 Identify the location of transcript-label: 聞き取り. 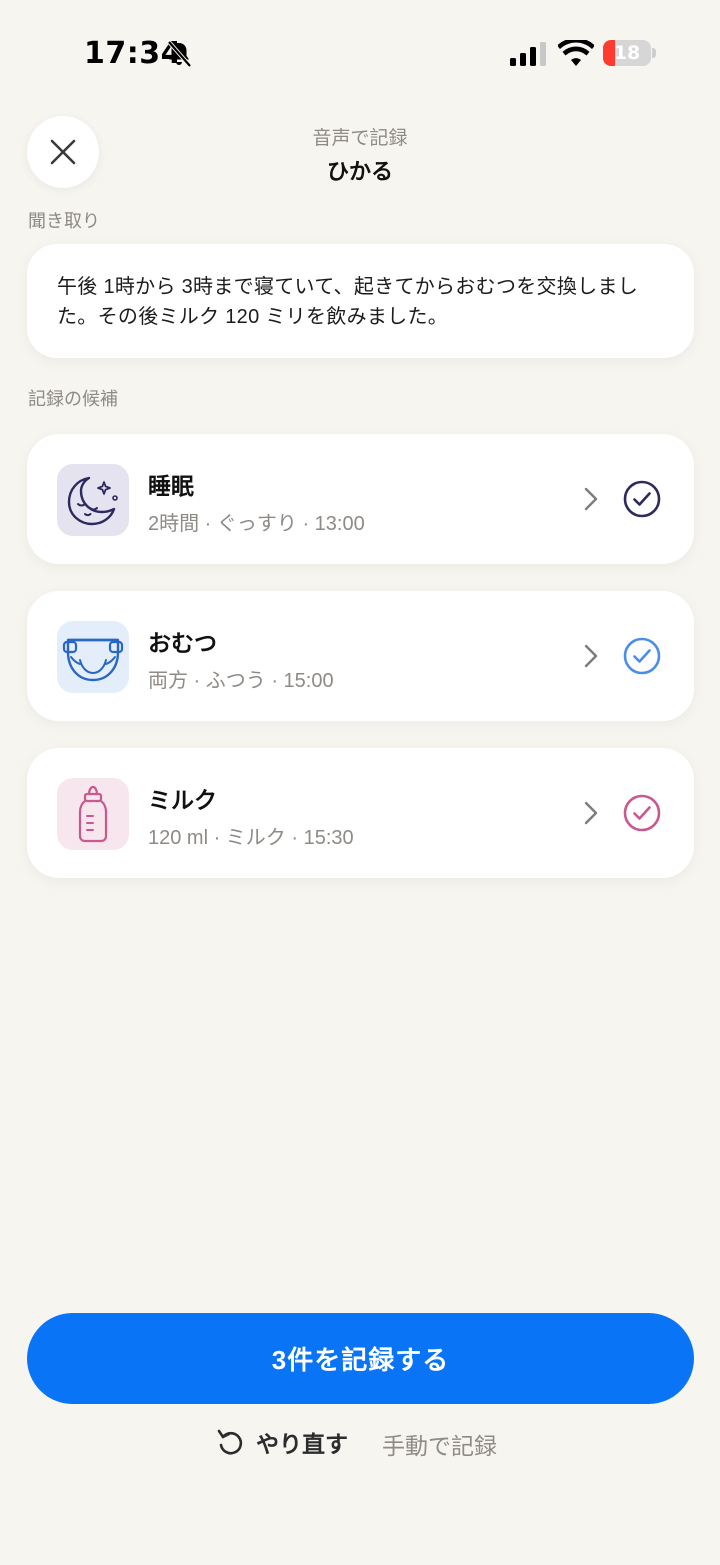
(64, 221).